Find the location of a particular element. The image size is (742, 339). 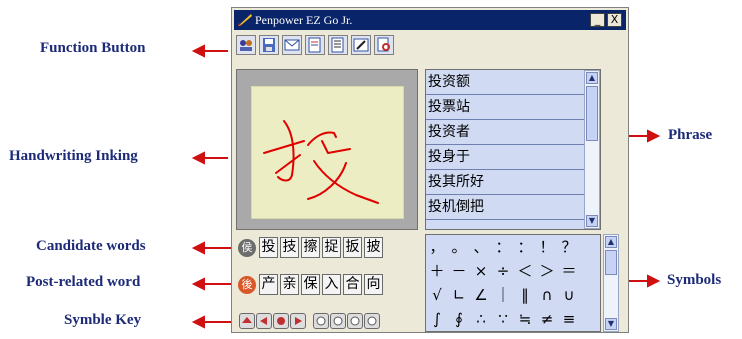

symbol-item: ， is located at coordinates (437, 247).